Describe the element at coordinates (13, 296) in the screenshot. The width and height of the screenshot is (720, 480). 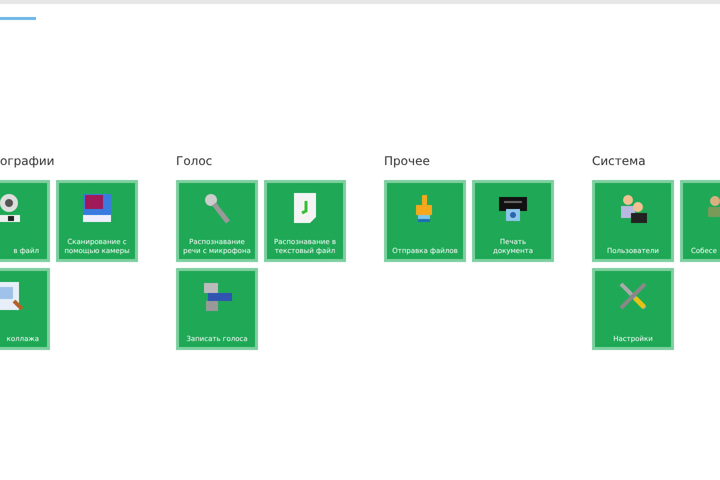
I see `collage-icon` at that location.